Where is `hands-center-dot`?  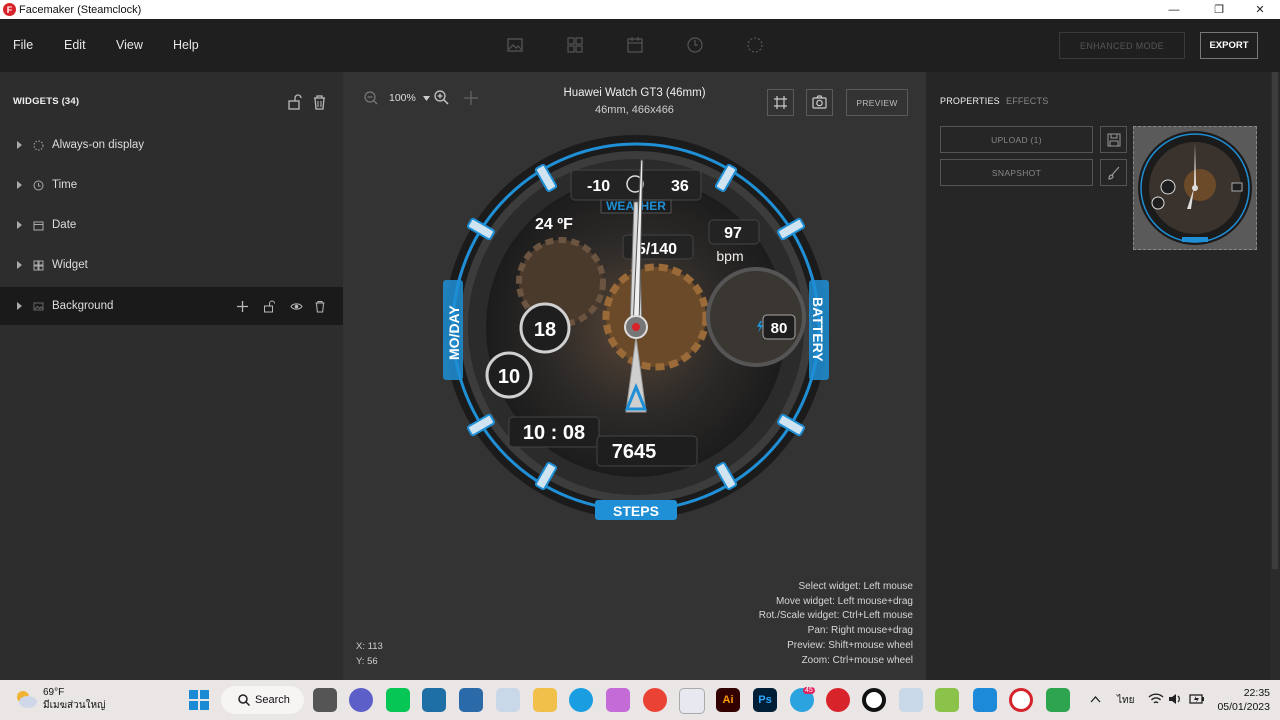
hands-center-dot is located at coordinates (636, 327).